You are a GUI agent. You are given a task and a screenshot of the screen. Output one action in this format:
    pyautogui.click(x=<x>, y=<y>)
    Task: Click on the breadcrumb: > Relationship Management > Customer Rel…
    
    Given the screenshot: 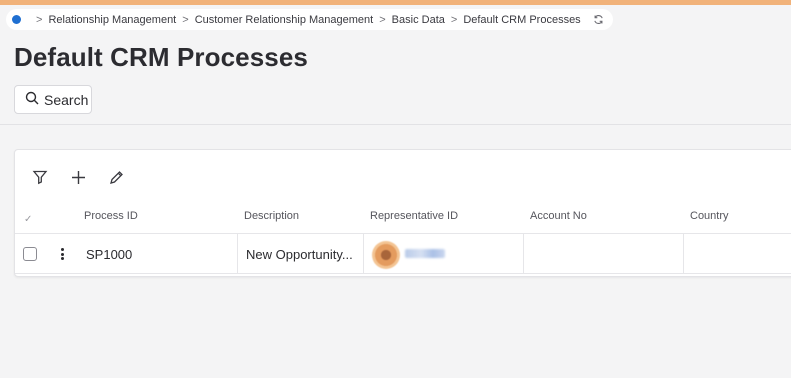 What is the action you would take?
    pyautogui.click(x=309, y=19)
    